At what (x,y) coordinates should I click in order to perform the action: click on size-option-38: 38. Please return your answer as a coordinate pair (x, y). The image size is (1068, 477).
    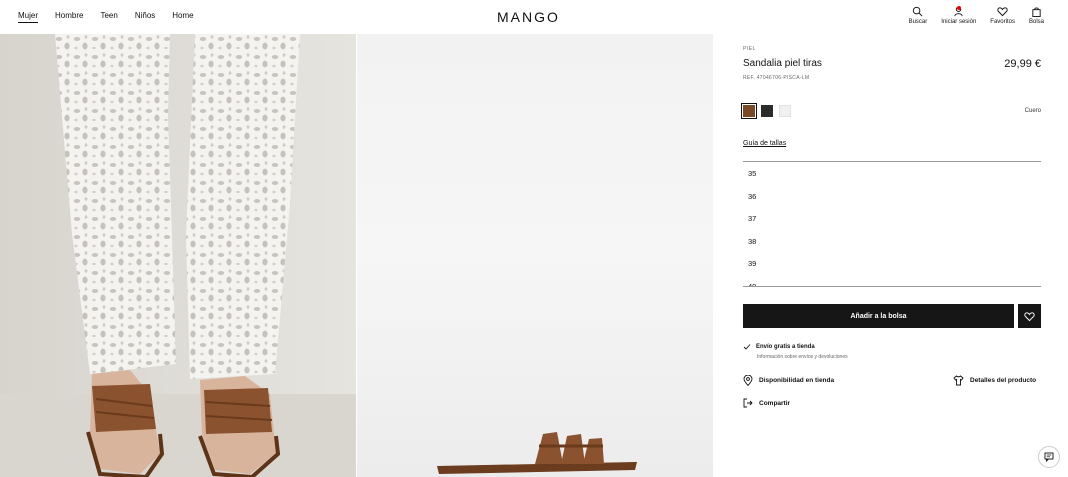
    Looking at the image, I should click on (892, 241).